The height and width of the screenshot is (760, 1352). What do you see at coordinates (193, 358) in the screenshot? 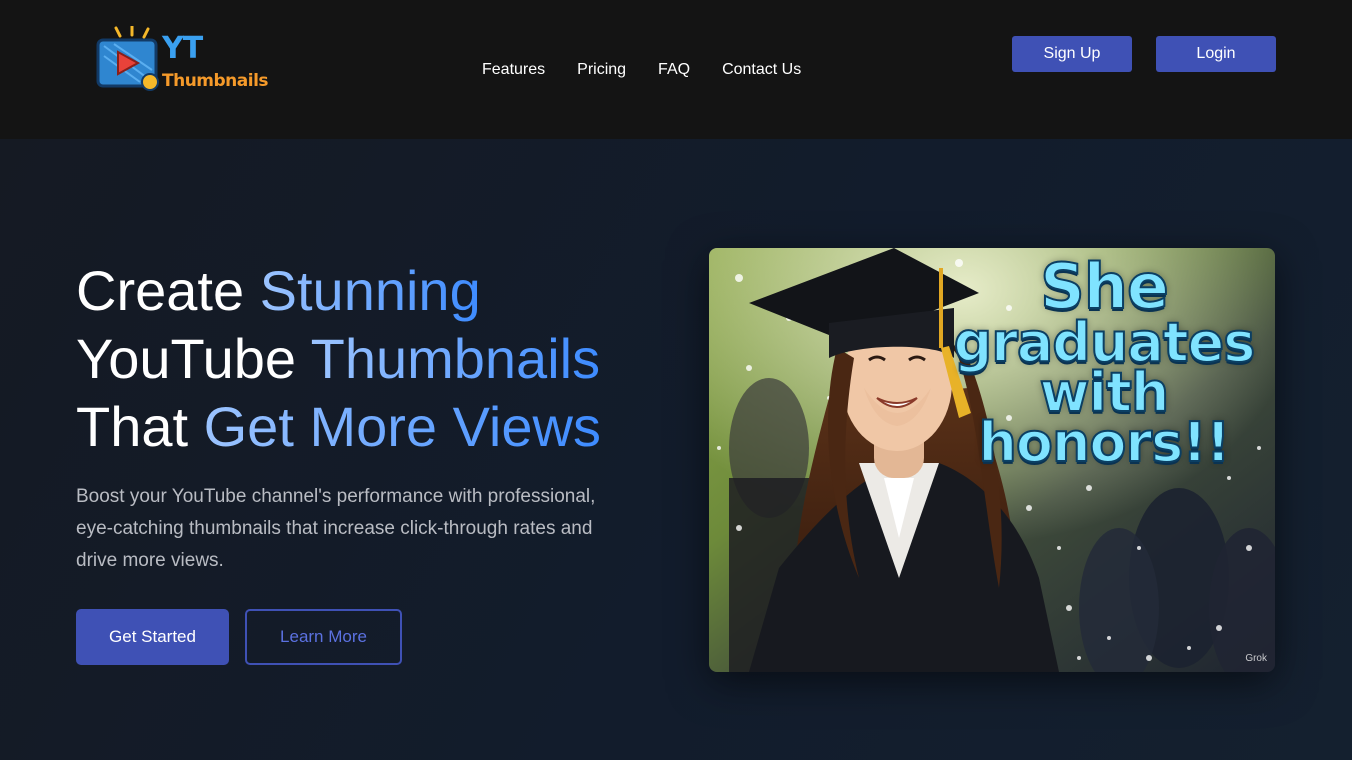
I see `hero-title-plain: YouTube` at bounding box center [193, 358].